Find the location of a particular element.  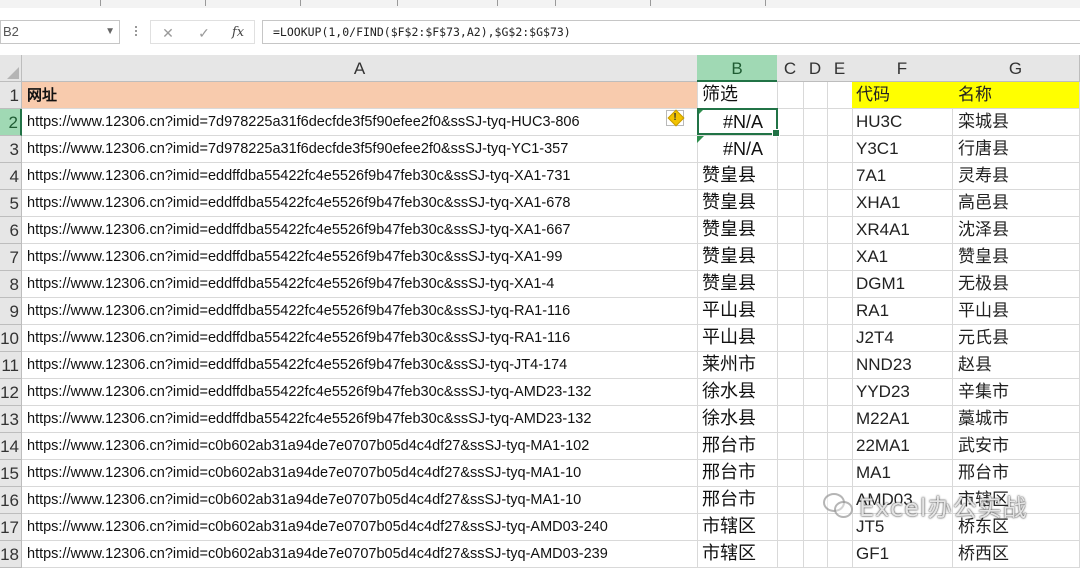

cell-e18 is located at coordinates (840, 554).